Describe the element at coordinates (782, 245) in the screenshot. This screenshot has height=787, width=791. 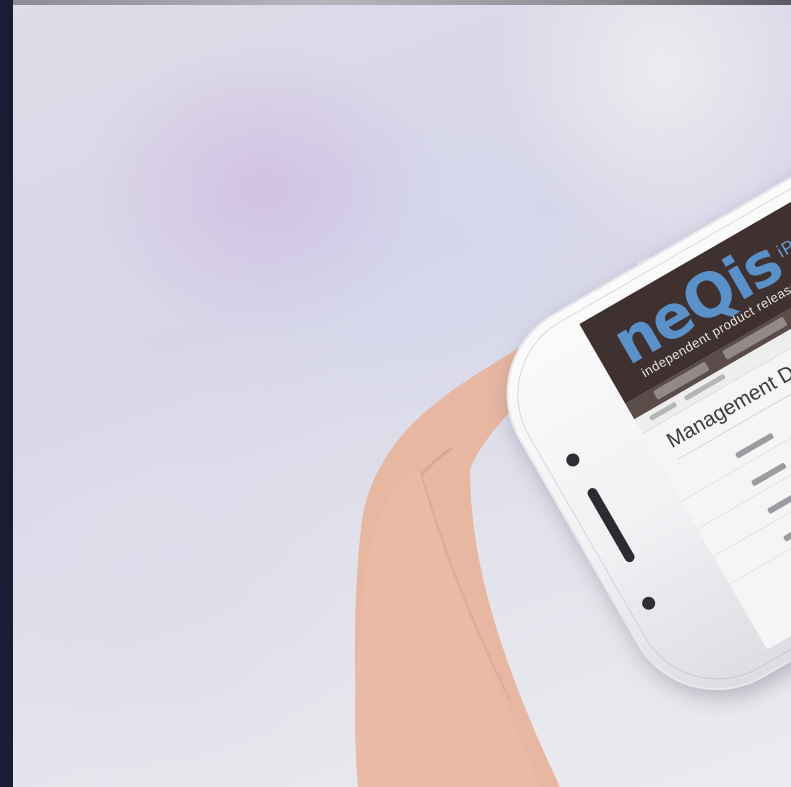
I see `logo-suffix: iPR` at that location.